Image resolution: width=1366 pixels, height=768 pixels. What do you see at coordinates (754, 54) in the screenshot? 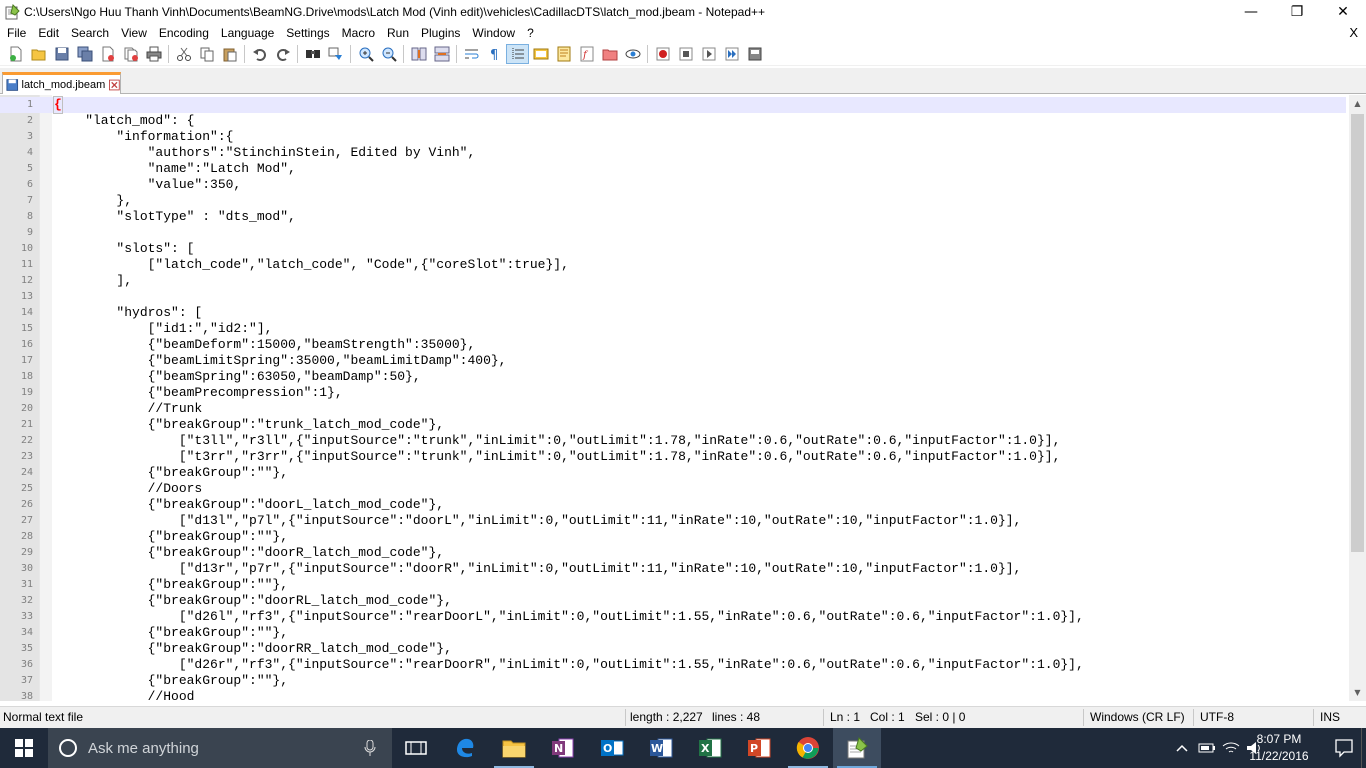
I see `save-macro-icon` at bounding box center [754, 54].